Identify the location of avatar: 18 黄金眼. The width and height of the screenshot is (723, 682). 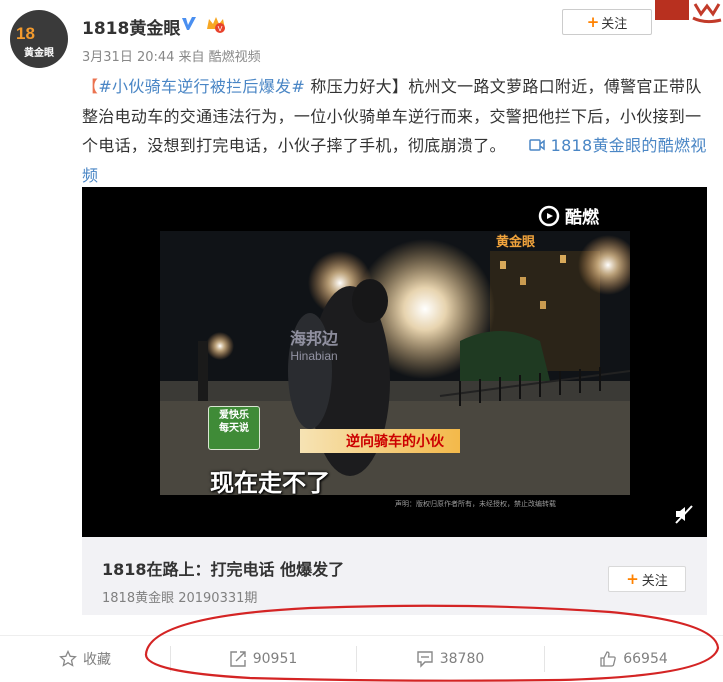
(39, 39).